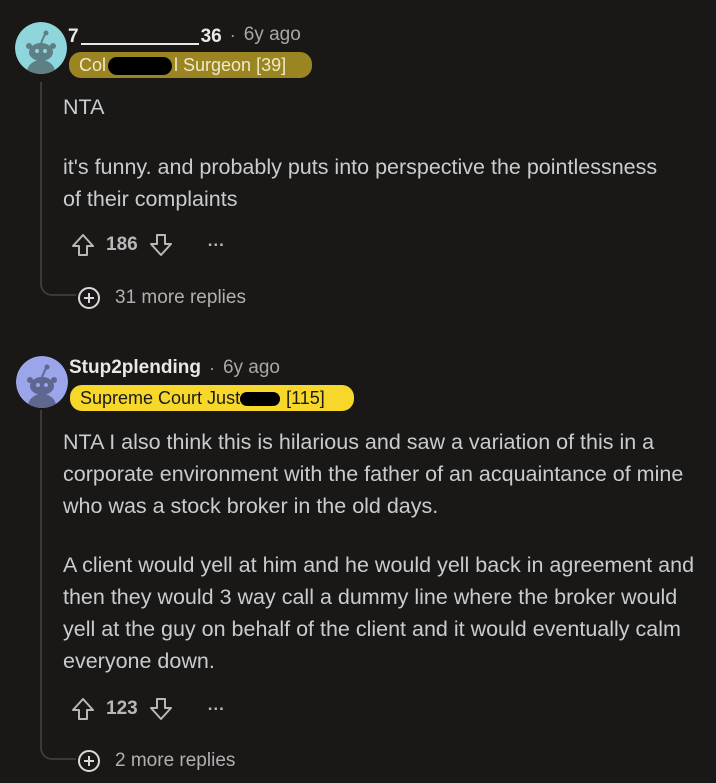 The height and width of the screenshot is (783, 716). Describe the element at coordinates (135, 368) in the screenshot. I see `username: Stup2plending` at that location.